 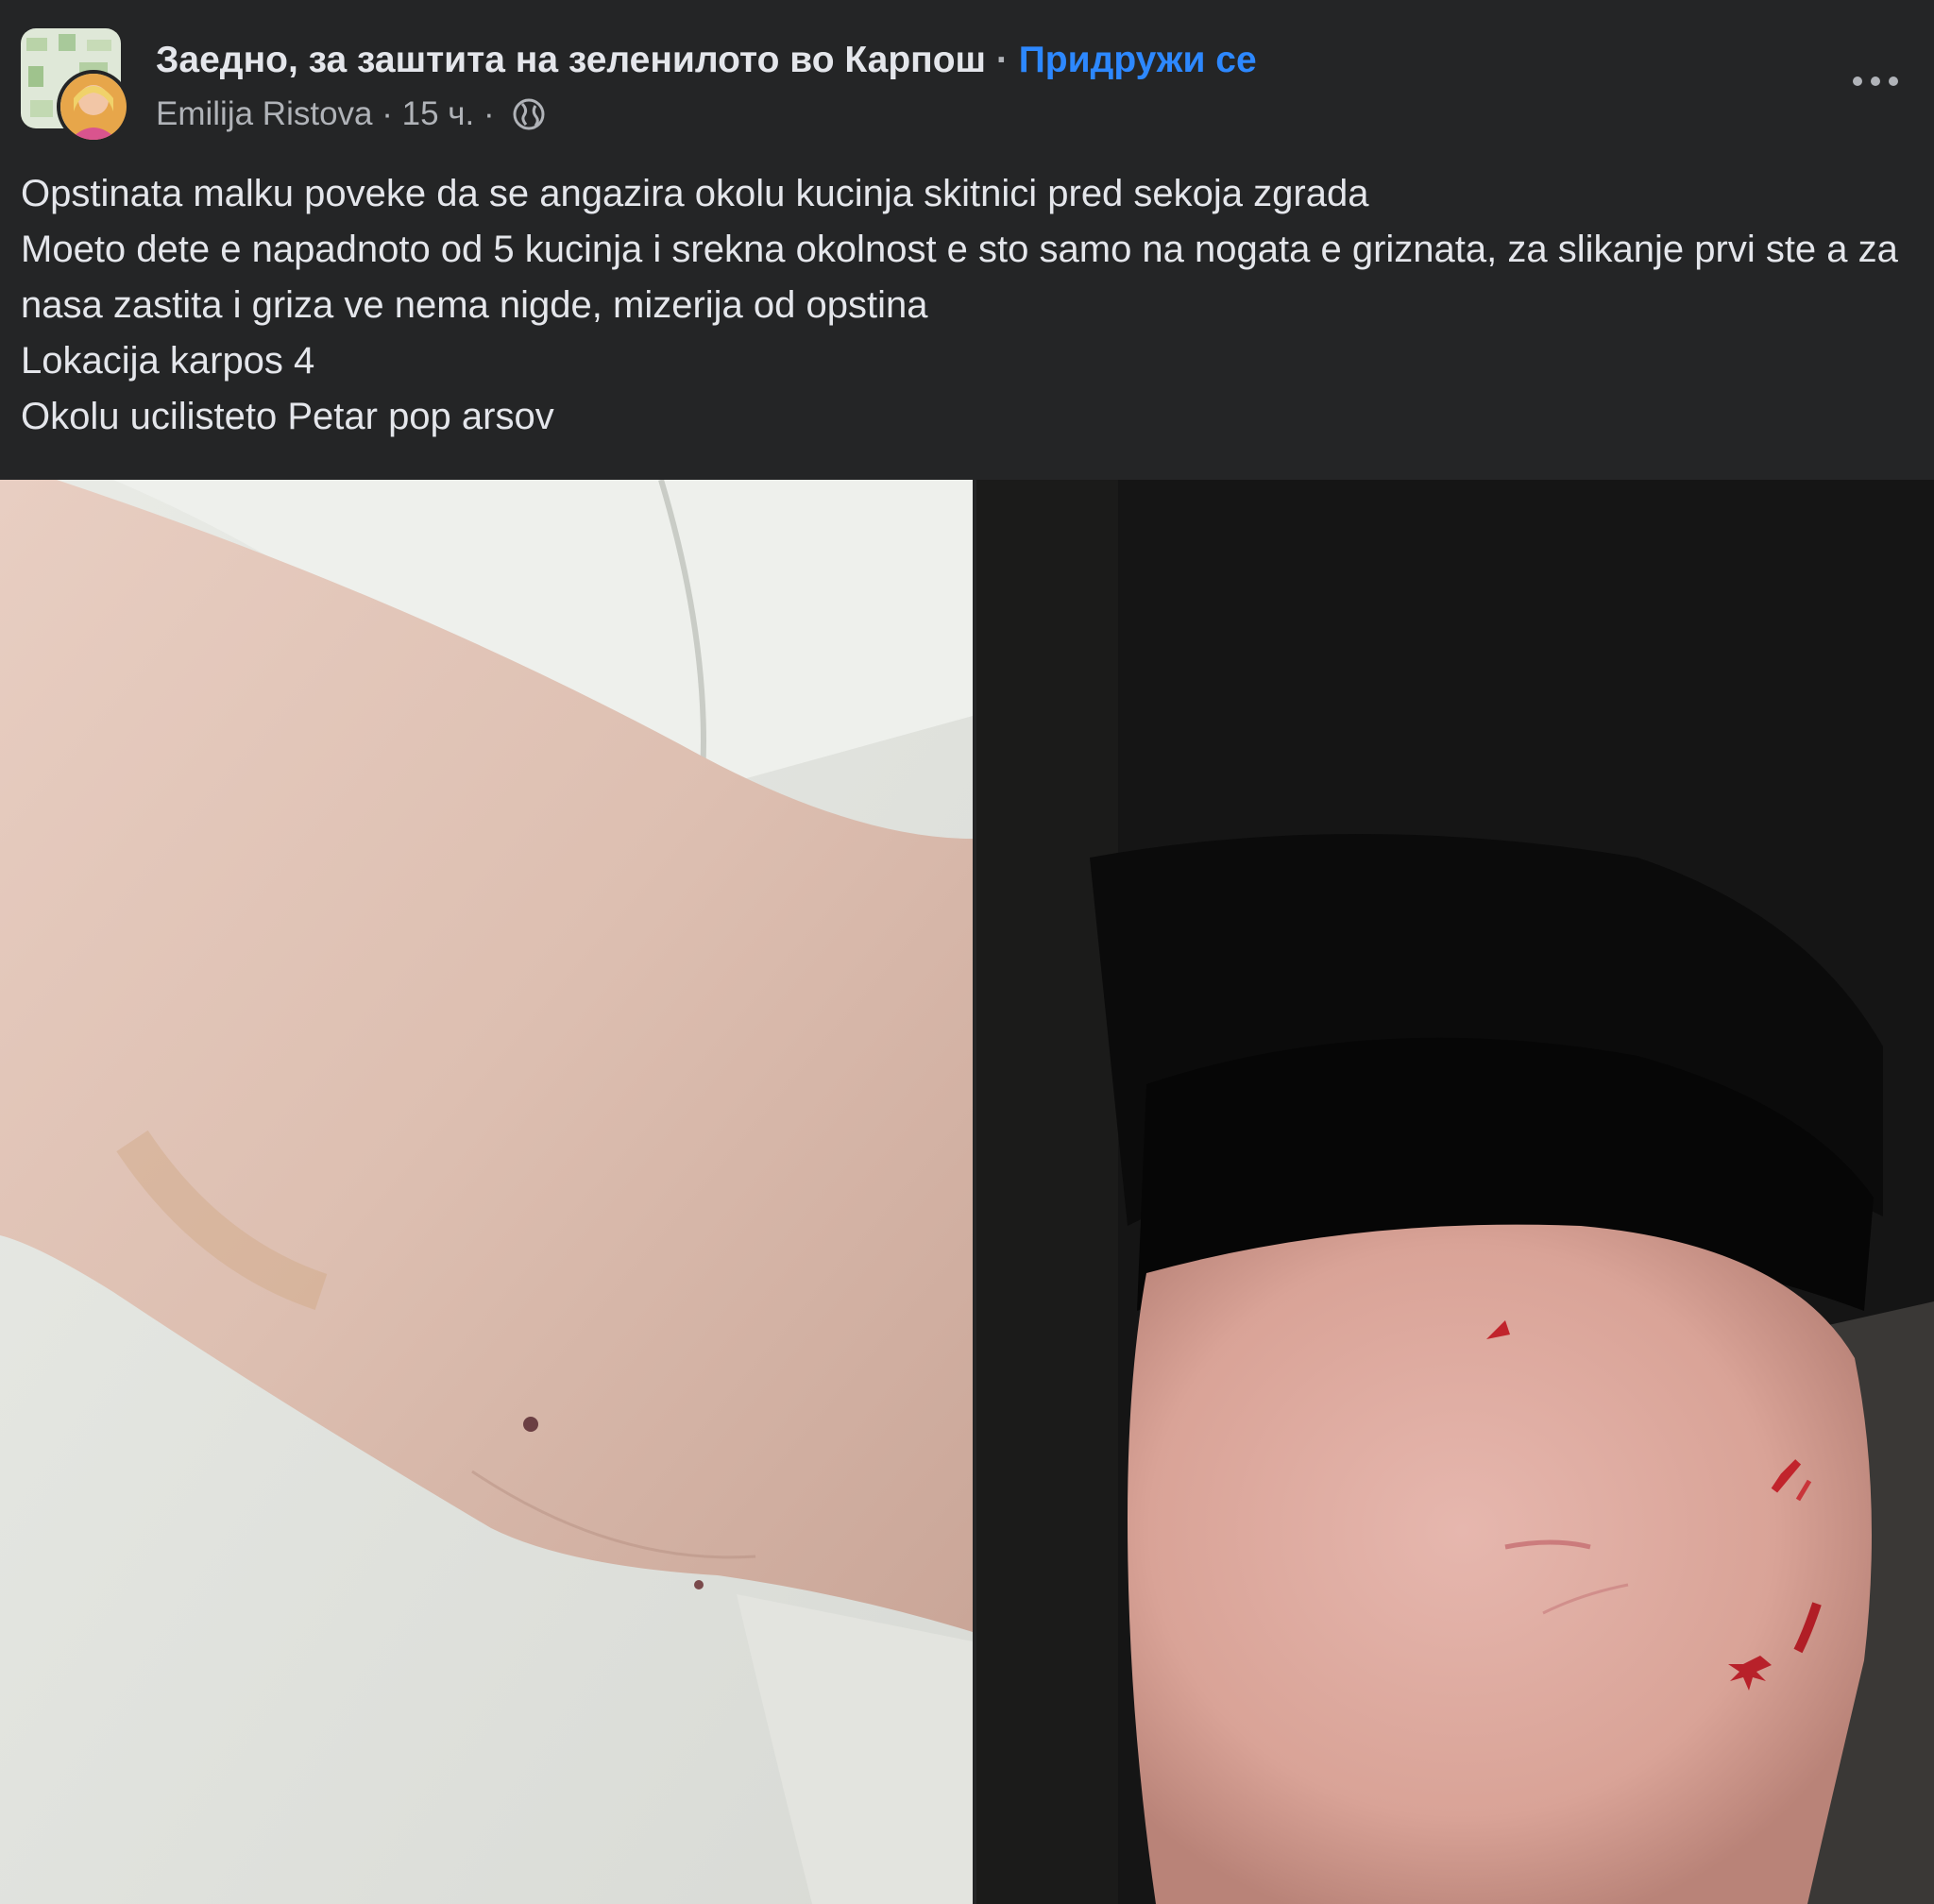 What do you see at coordinates (93, 107) in the screenshot?
I see `user-avatar` at bounding box center [93, 107].